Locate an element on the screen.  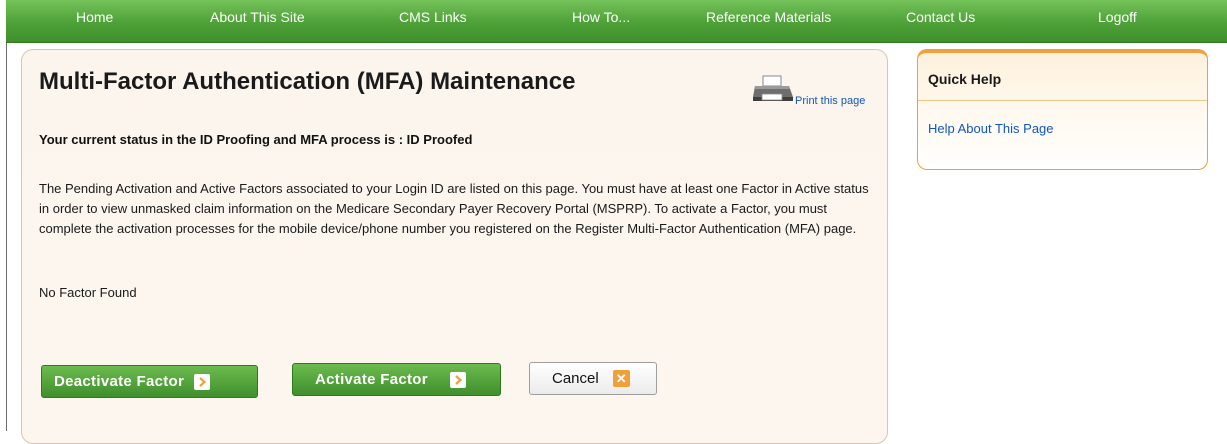
quick-help-panel: Quick Help Help About This Page is located at coordinates (1062, 109).